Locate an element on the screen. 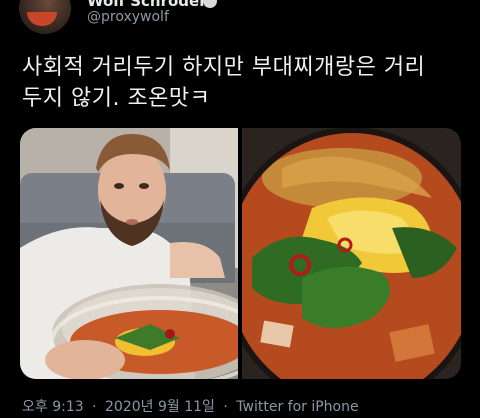  tweet-text: 사회적 거리두기 하지만 부대찌개랑은 거리 두지 않기. 조온맛ㅋ is located at coordinates (242, 83).